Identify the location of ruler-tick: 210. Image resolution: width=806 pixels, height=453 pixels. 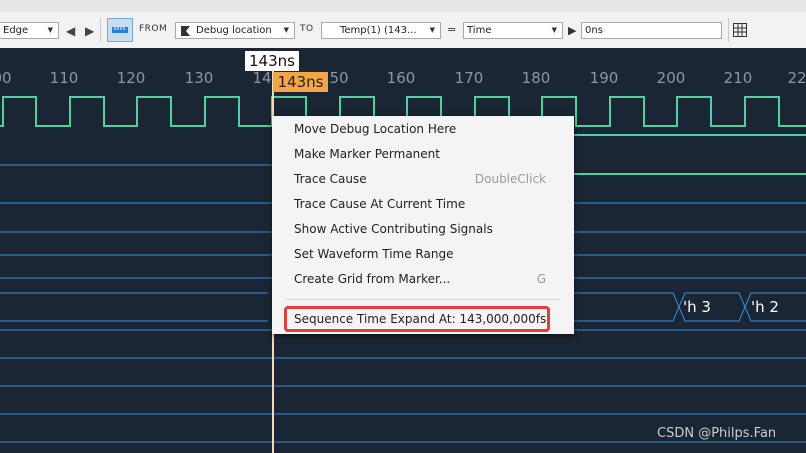
(738, 78).